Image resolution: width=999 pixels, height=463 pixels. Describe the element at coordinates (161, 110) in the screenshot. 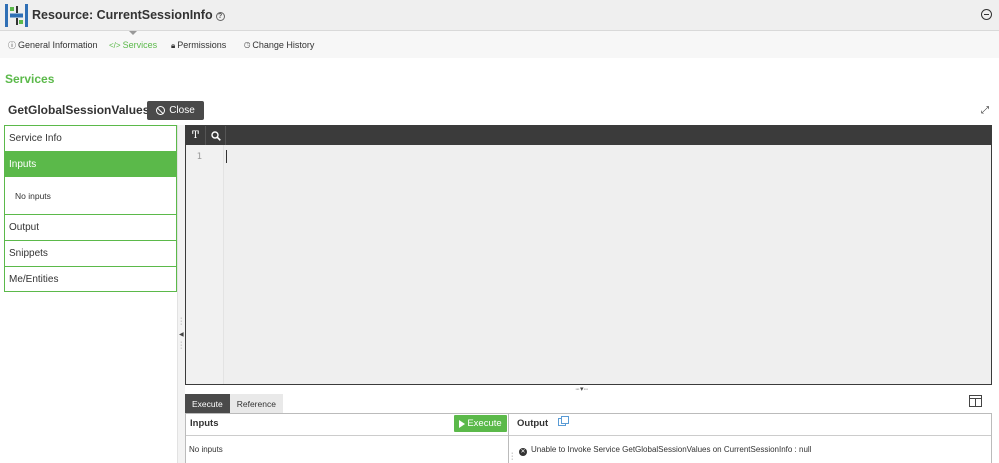

I see `ban-icon` at that location.